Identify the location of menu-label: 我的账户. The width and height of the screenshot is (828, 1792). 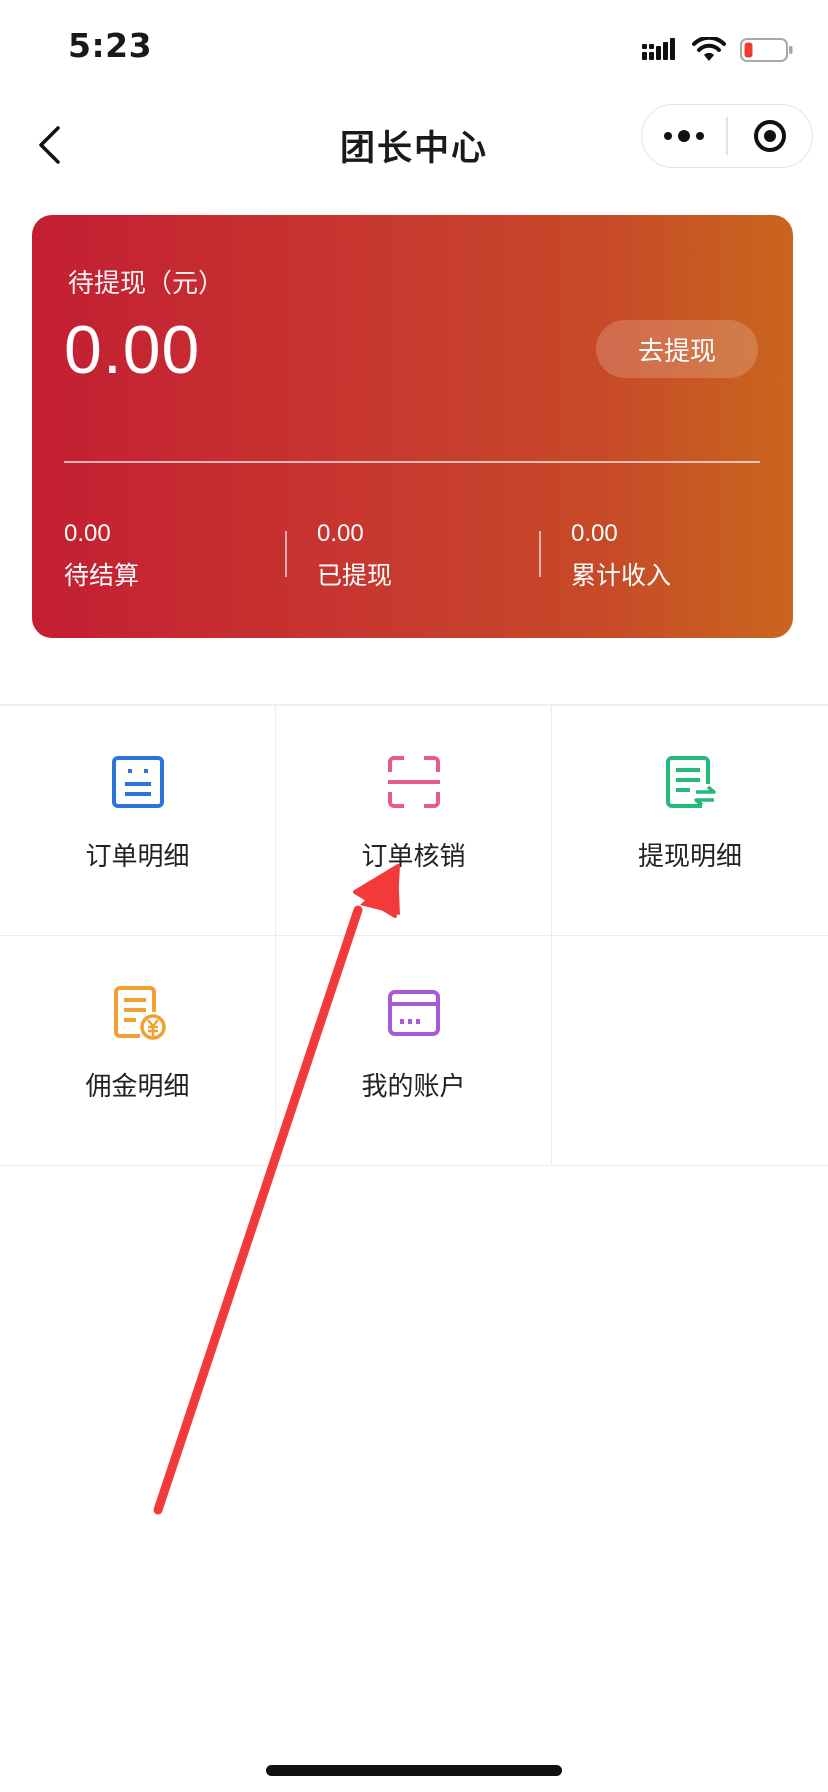
(413, 1087).